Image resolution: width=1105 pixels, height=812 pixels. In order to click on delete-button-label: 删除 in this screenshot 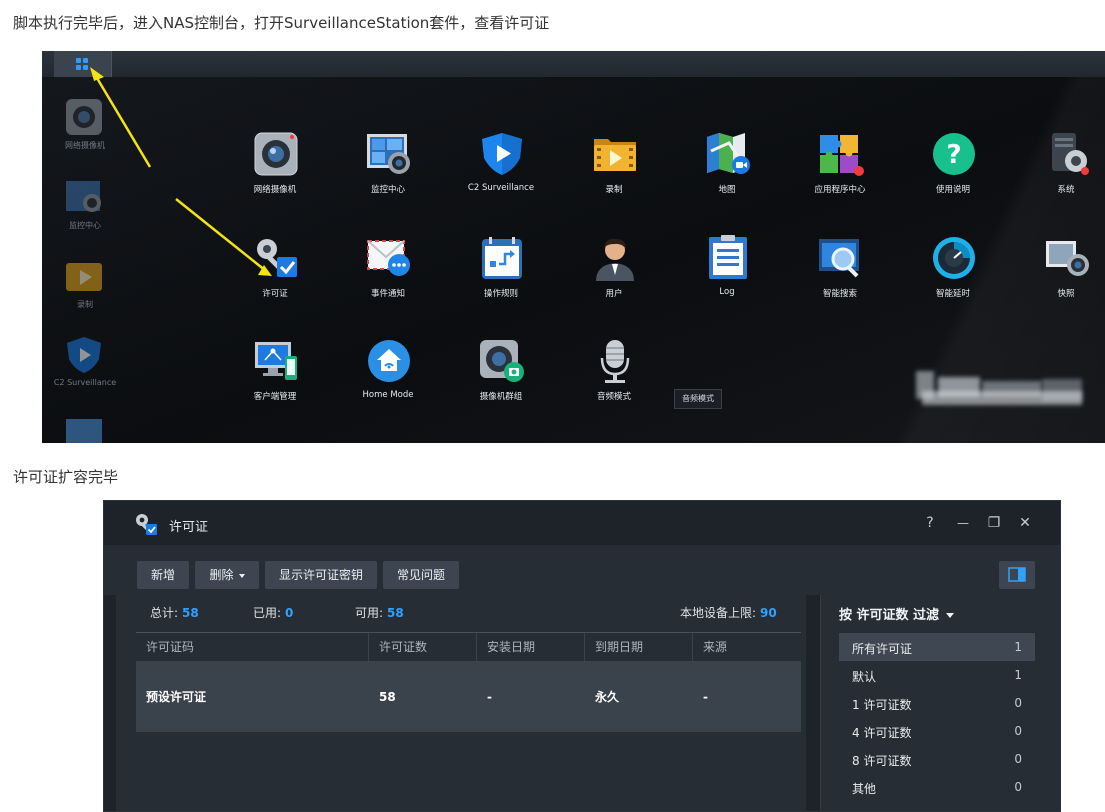, I will do `click(221, 575)`.